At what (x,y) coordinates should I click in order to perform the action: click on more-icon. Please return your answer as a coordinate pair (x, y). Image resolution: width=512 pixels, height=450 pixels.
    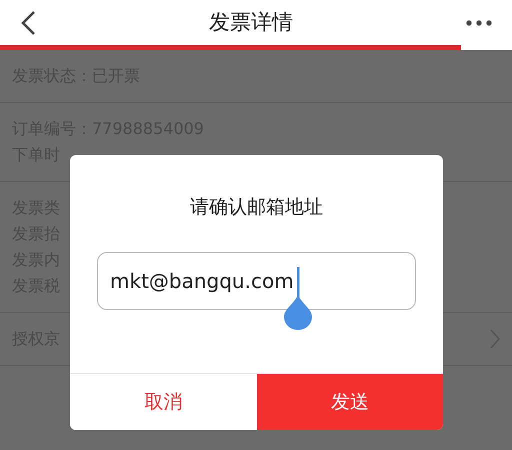
    Looking at the image, I should click on (479, 23).